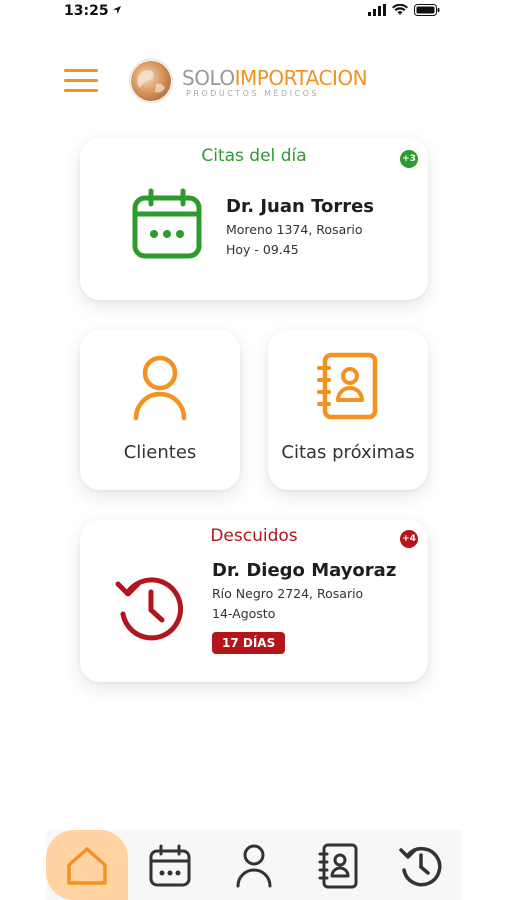  Describe the element at coordinates (244, 613) in the screenshot. I see `last-visit-date: 14-Agosto` at that location.